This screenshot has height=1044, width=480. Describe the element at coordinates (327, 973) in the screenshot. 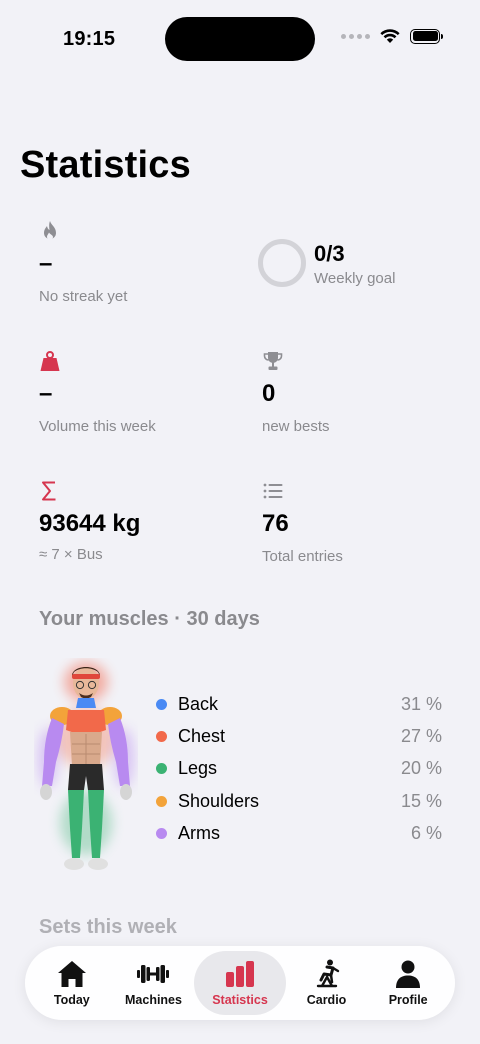

I see `bike-icon` at that location.